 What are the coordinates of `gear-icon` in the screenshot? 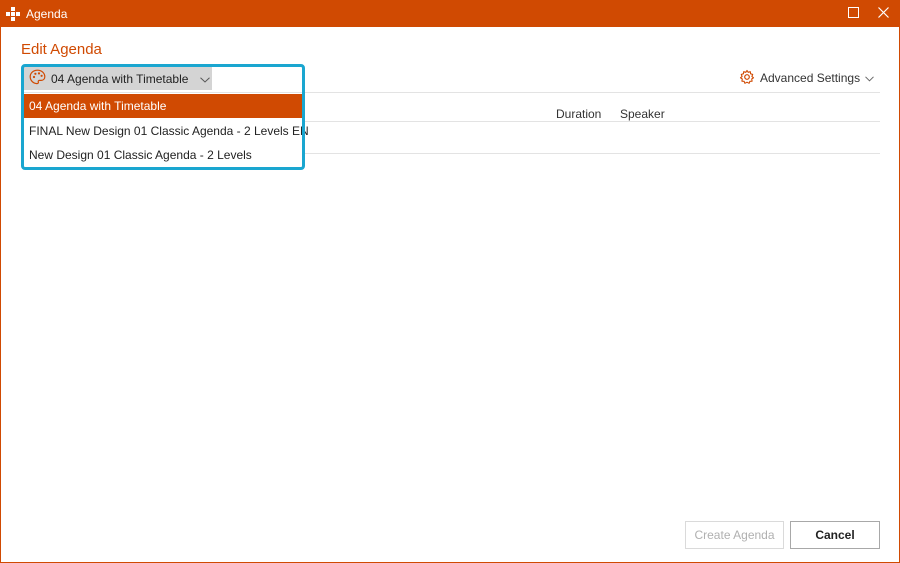 It's located at (747, 78).